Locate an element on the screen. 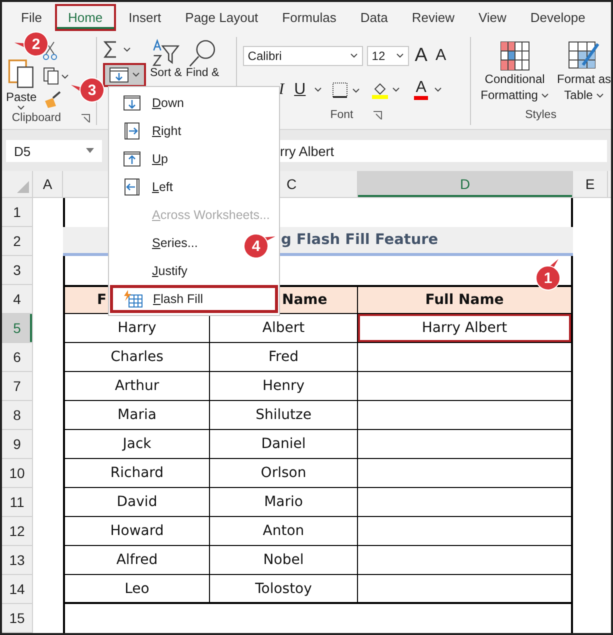  conditional-formatting-button: Conditional Formatting is located at coordinates (514, 73).